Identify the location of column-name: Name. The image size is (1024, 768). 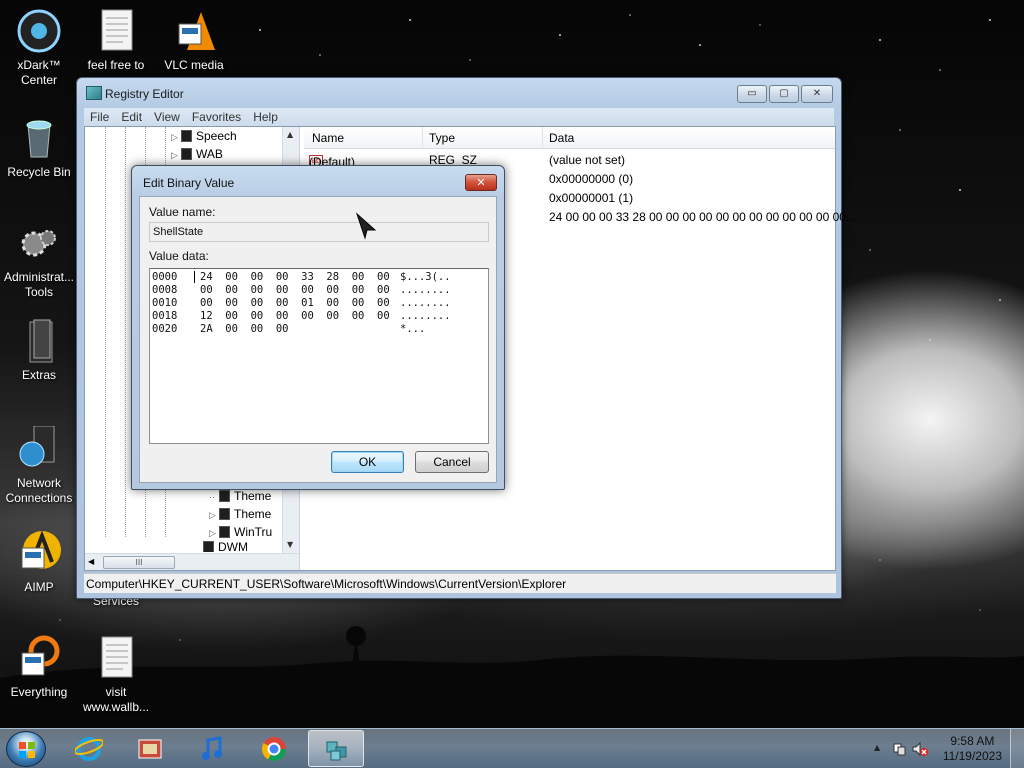
(328, 138).